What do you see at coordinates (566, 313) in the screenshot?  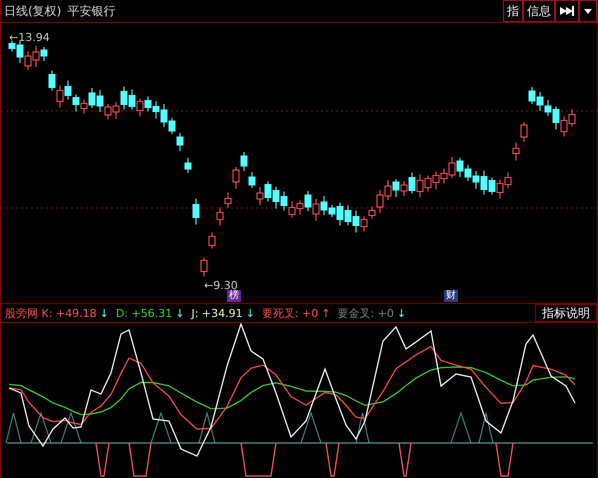 I see `indicator-help-button: 指标说明` at bounding box center [566, 313].